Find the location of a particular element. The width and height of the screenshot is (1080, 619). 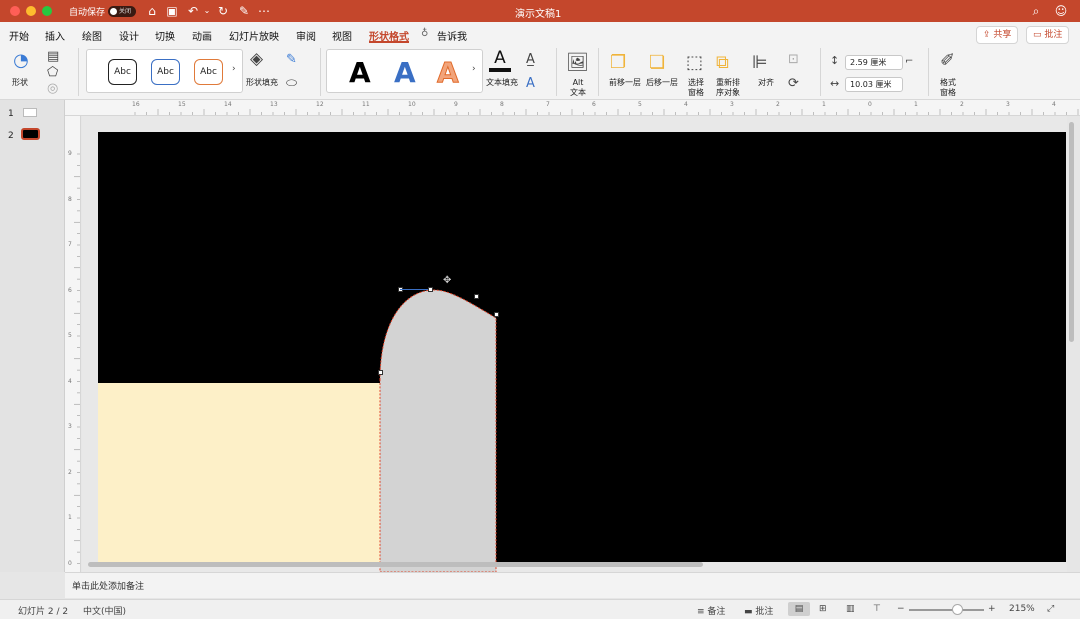

ruler-label: 14 is located at coordinates (228, 104).